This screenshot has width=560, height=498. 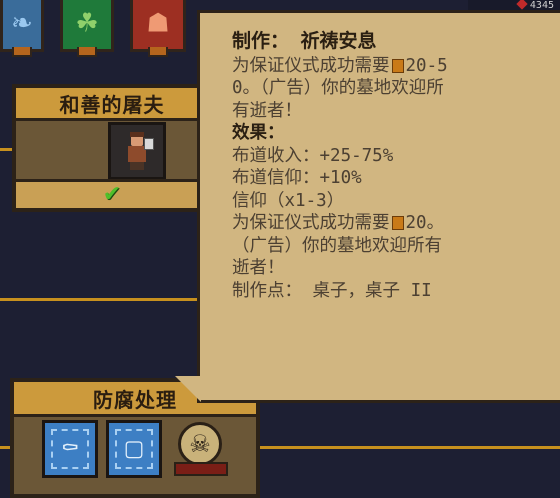 I want to click on tooltip-effects-label: 效果：, so click(x=258, y=133).